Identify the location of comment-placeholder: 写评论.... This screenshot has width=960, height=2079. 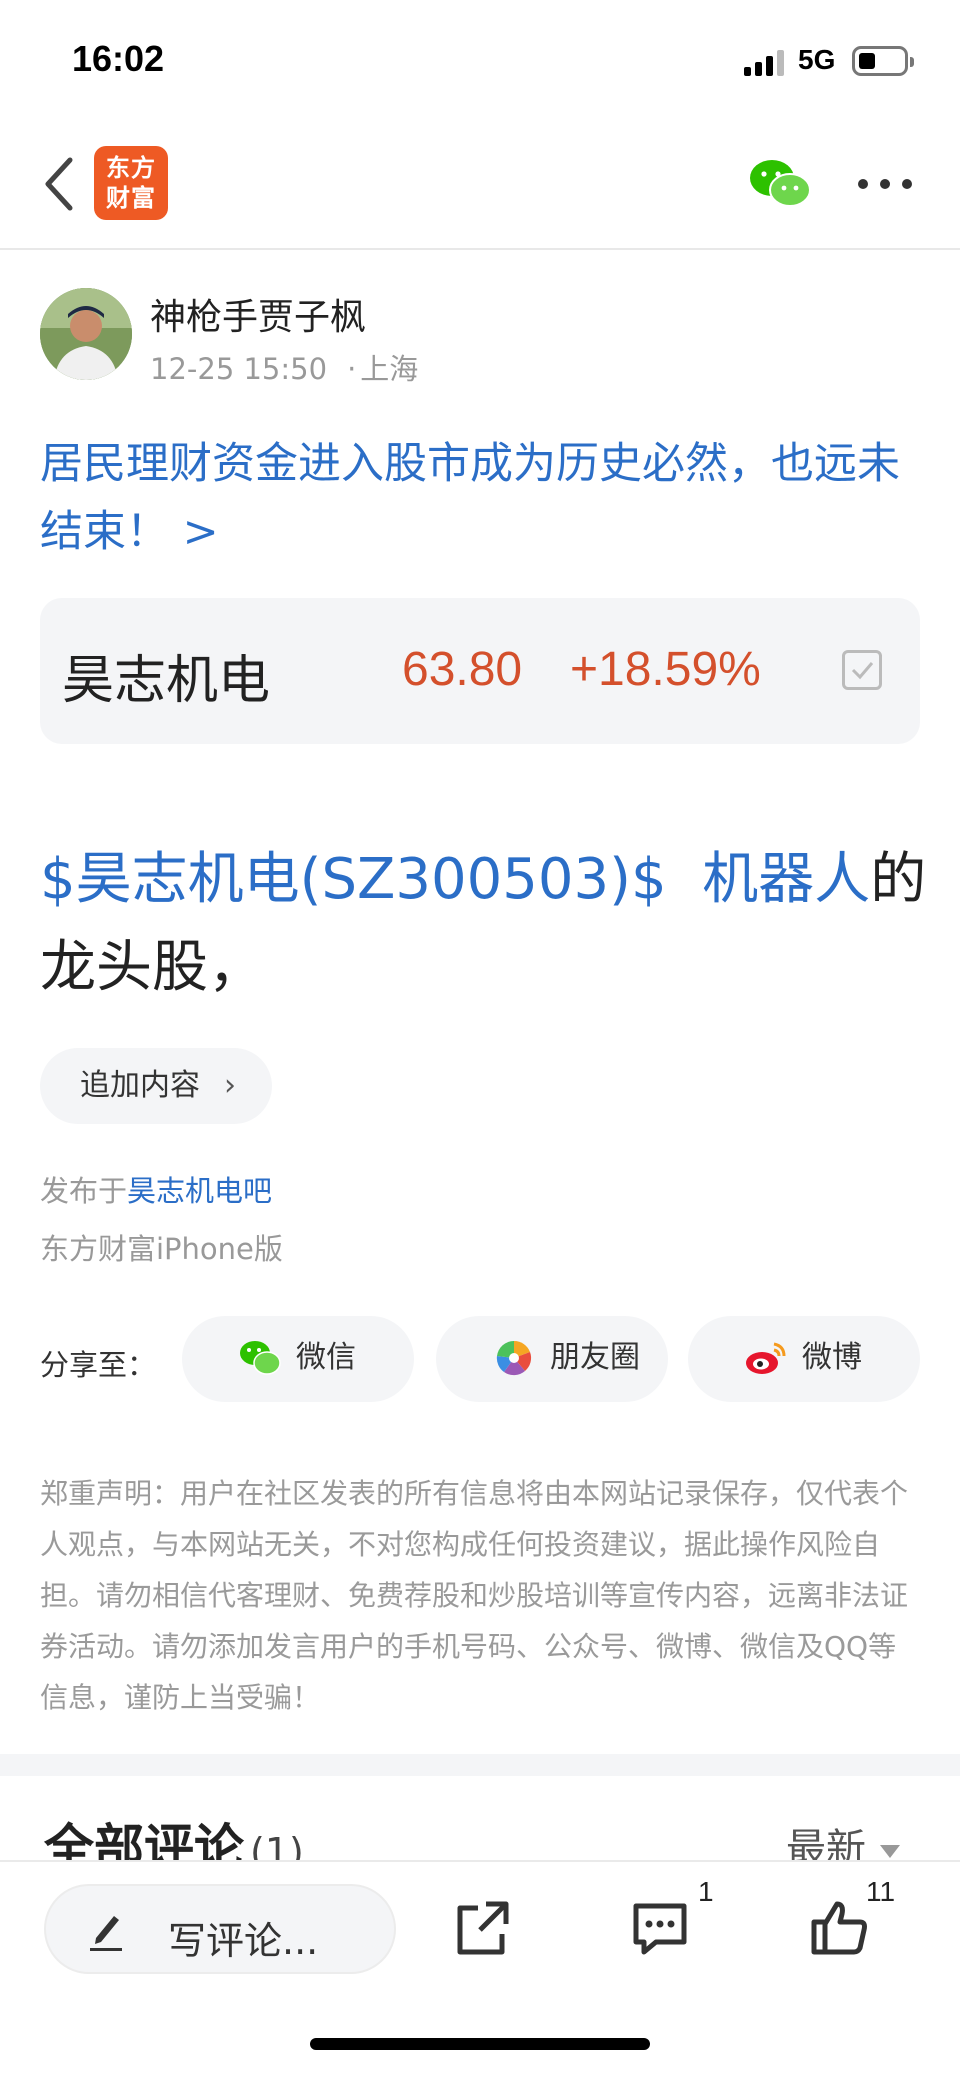
(243, 1941).